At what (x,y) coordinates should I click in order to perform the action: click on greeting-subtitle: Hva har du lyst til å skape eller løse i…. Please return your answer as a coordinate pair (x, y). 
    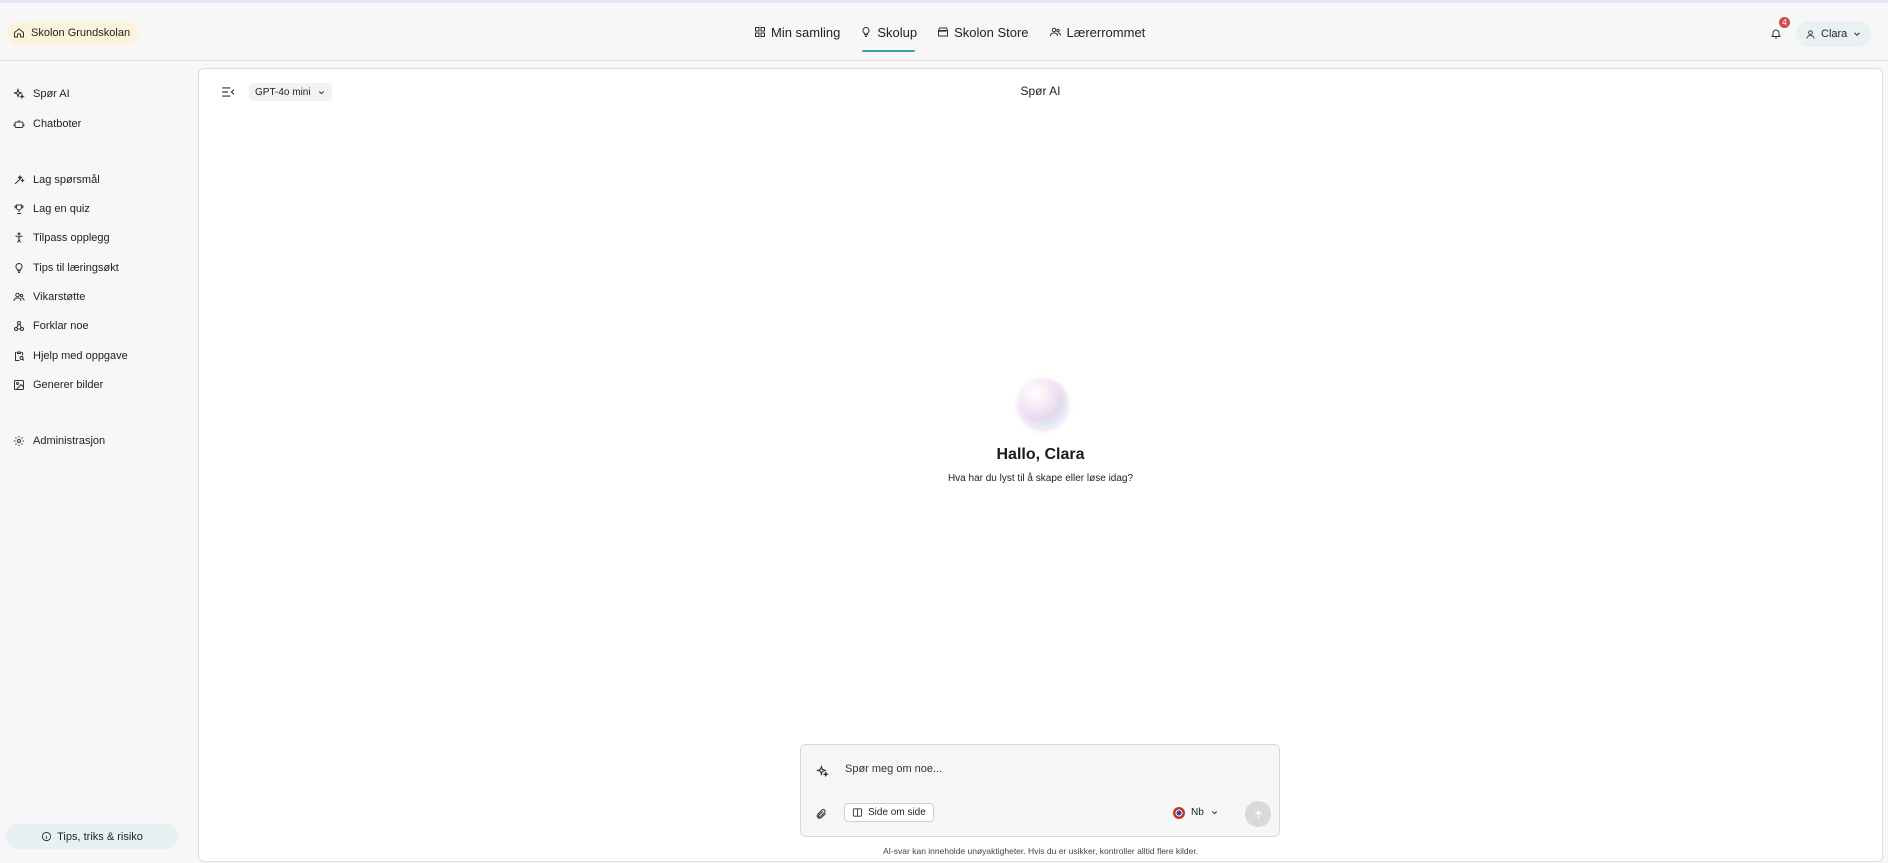
    Looking at the image, I should click on (1040, 478).